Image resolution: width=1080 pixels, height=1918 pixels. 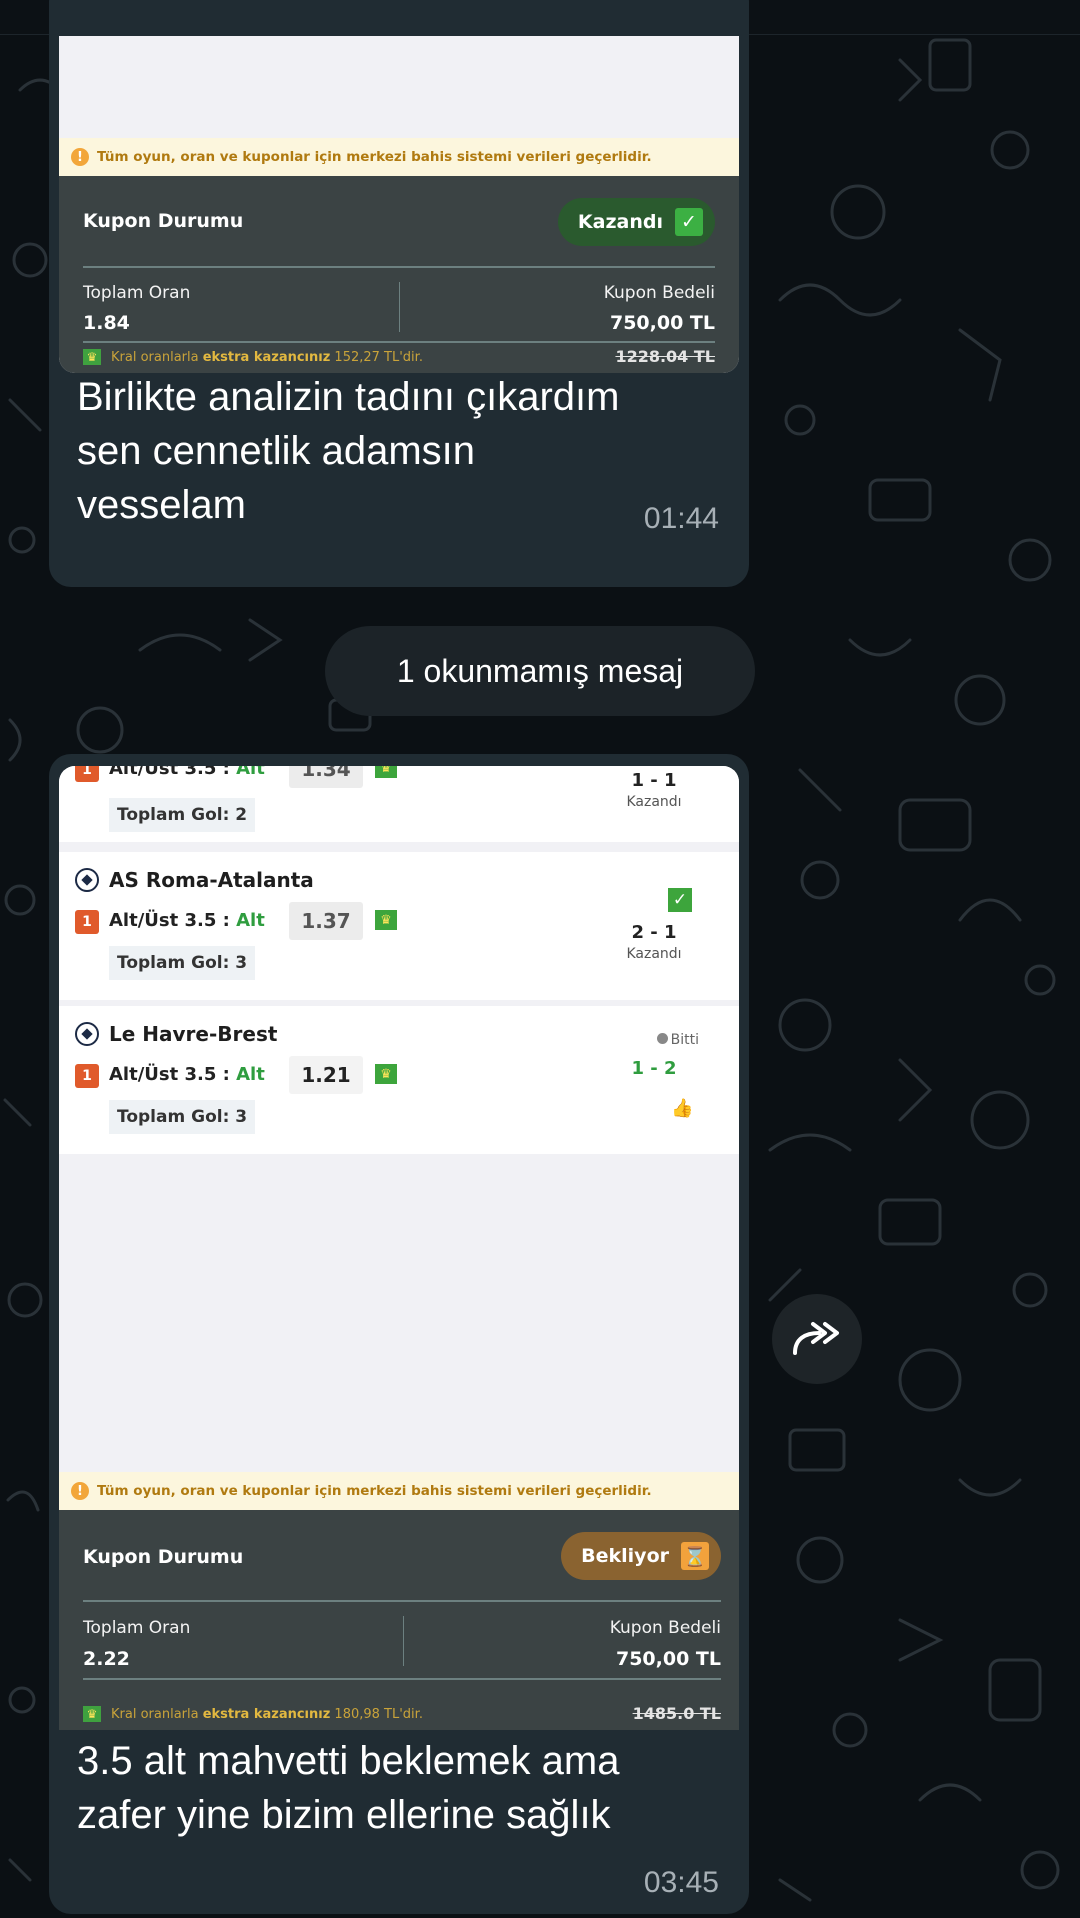 What do you see at coordinates (682, 1108) in the screenshot?
I see `thumbs-up-icon: 👍` at bounding box center [682, 1108].